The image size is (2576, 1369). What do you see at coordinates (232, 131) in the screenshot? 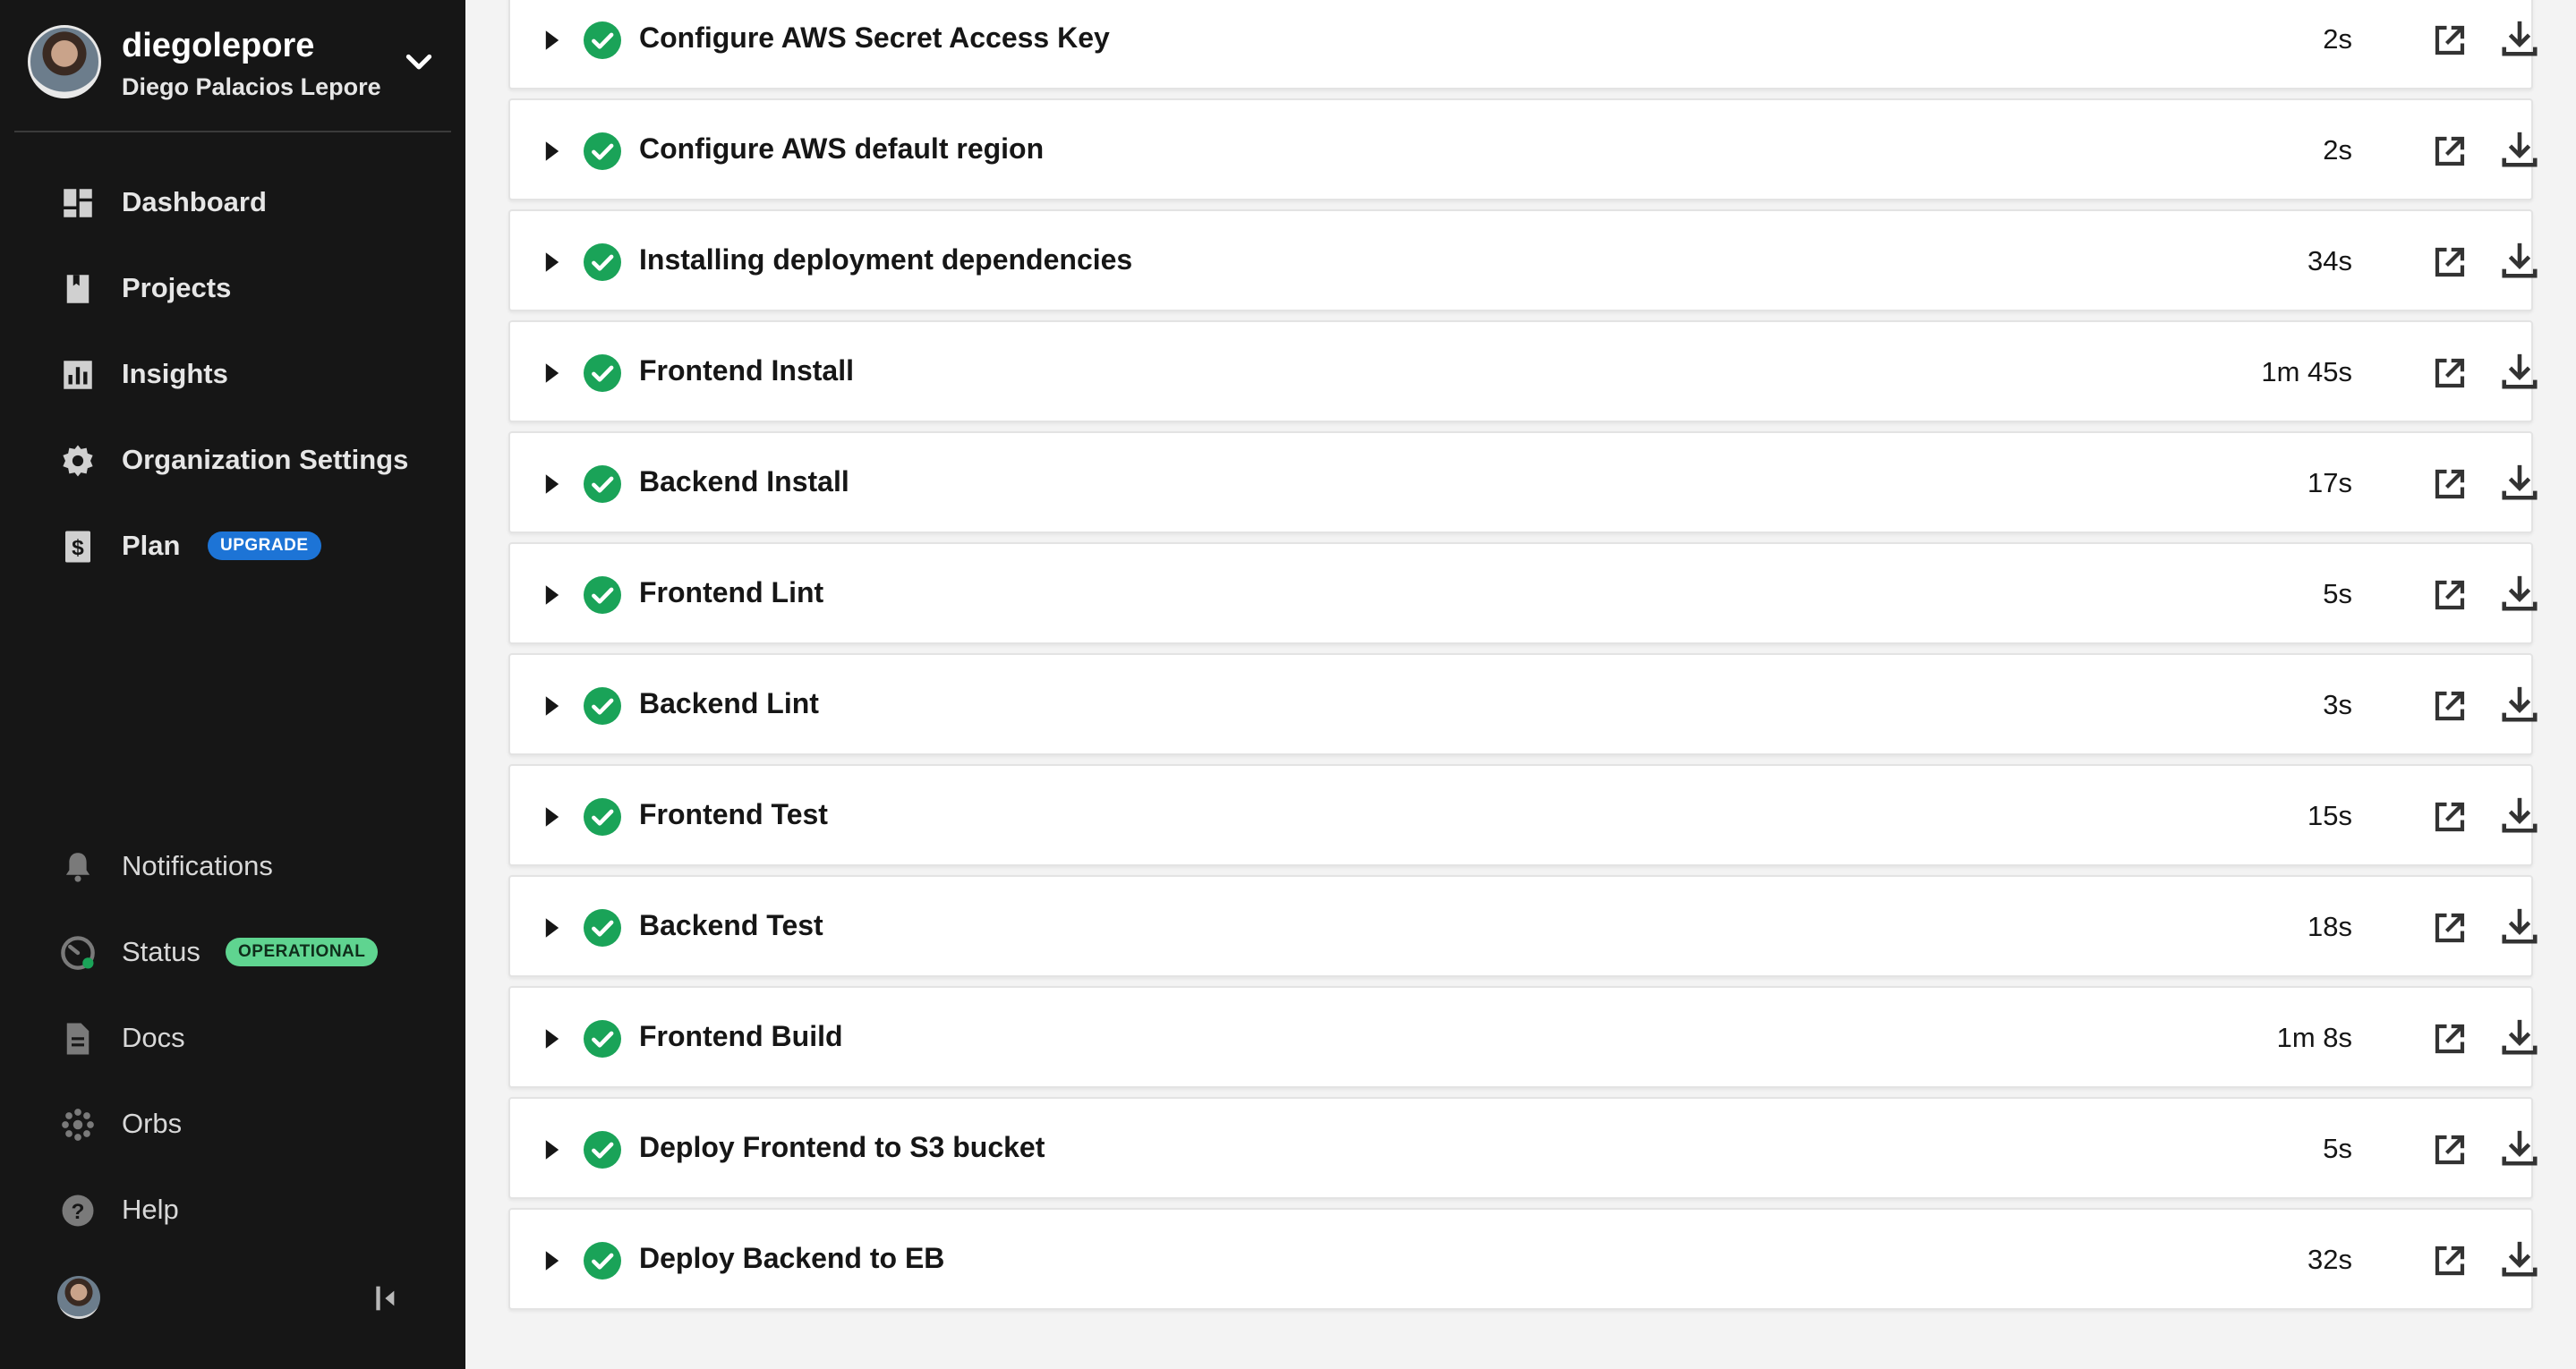
I see `sidebar-divider` at bounding box center [232, 131].